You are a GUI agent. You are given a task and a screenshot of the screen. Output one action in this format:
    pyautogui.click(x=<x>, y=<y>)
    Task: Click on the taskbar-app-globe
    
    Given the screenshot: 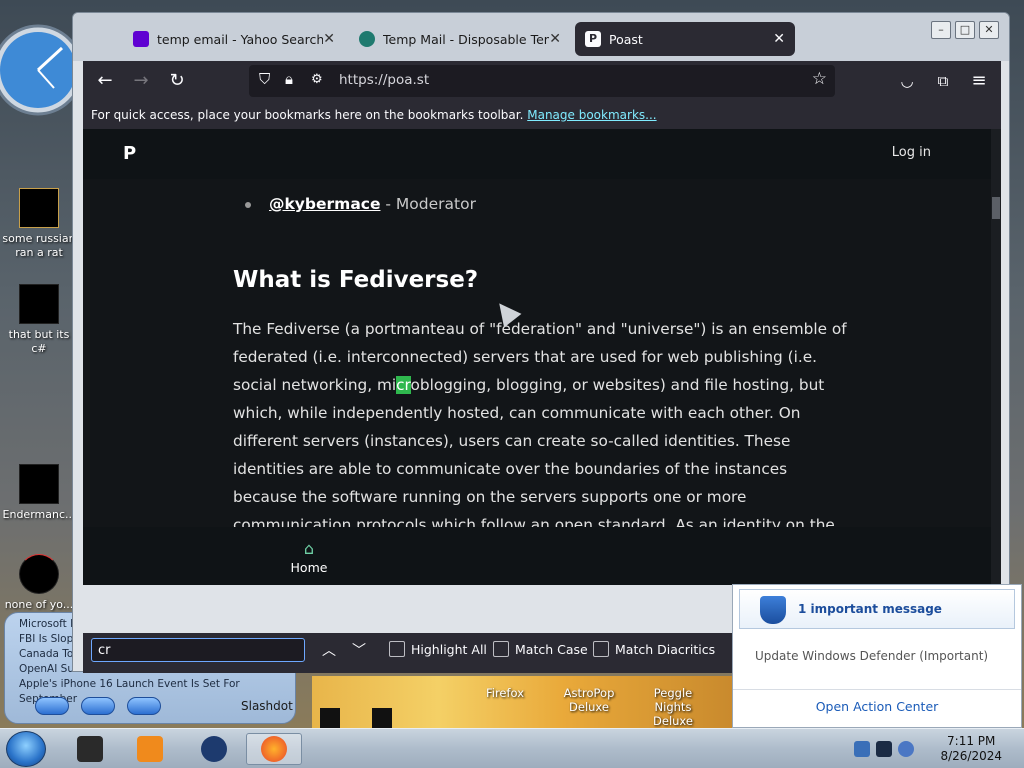 What is the action you would take?
    pyautogui.click(x=214, y=749)
    